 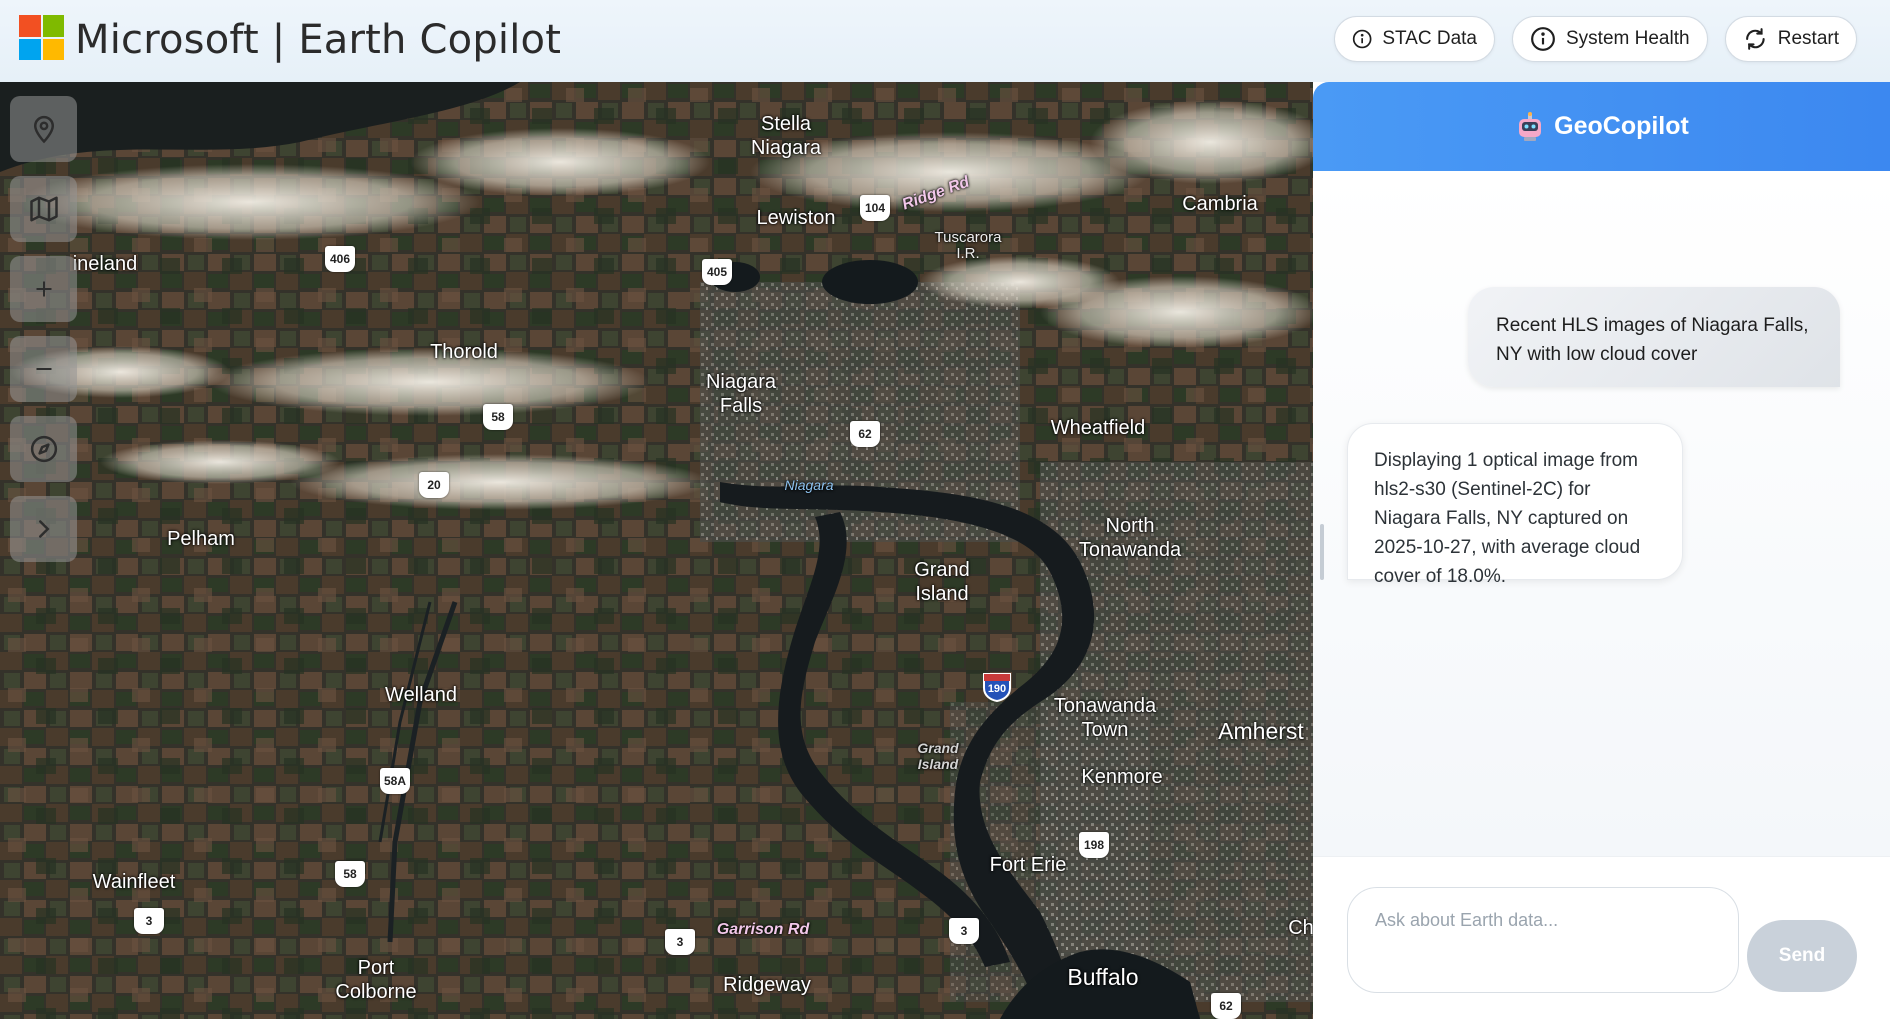 I want to click on system-health-label: System Health, so click(x=1628, y=38).